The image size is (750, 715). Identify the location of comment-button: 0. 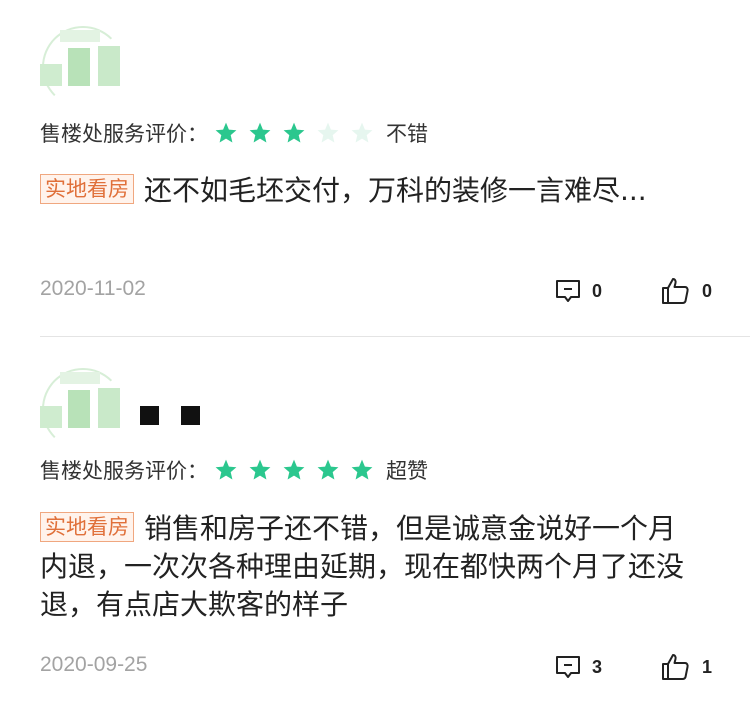
(578, 291).